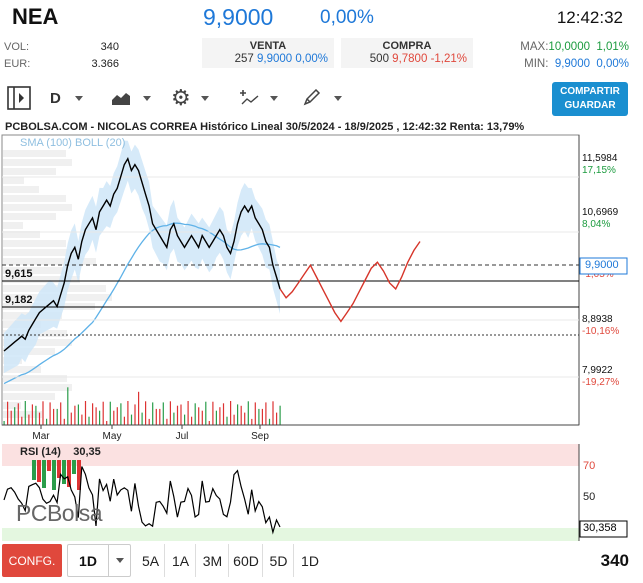  Describe the element at coordinates (151, 560) in the screenshot. I see `range-5a-button: 5A` at that location.